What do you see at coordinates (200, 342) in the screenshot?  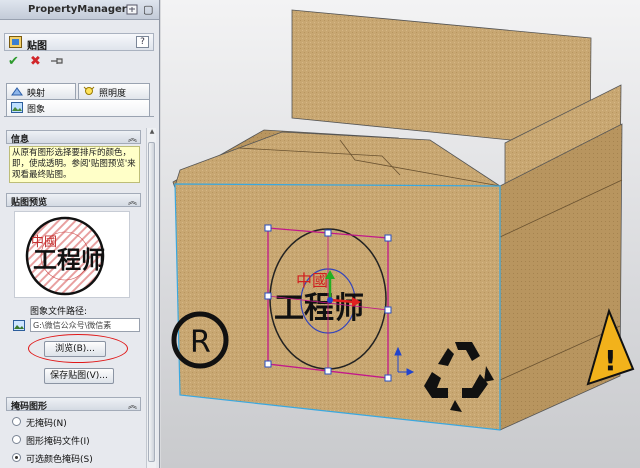 I see `registered-letter: R` at bounding box center [200, 342].